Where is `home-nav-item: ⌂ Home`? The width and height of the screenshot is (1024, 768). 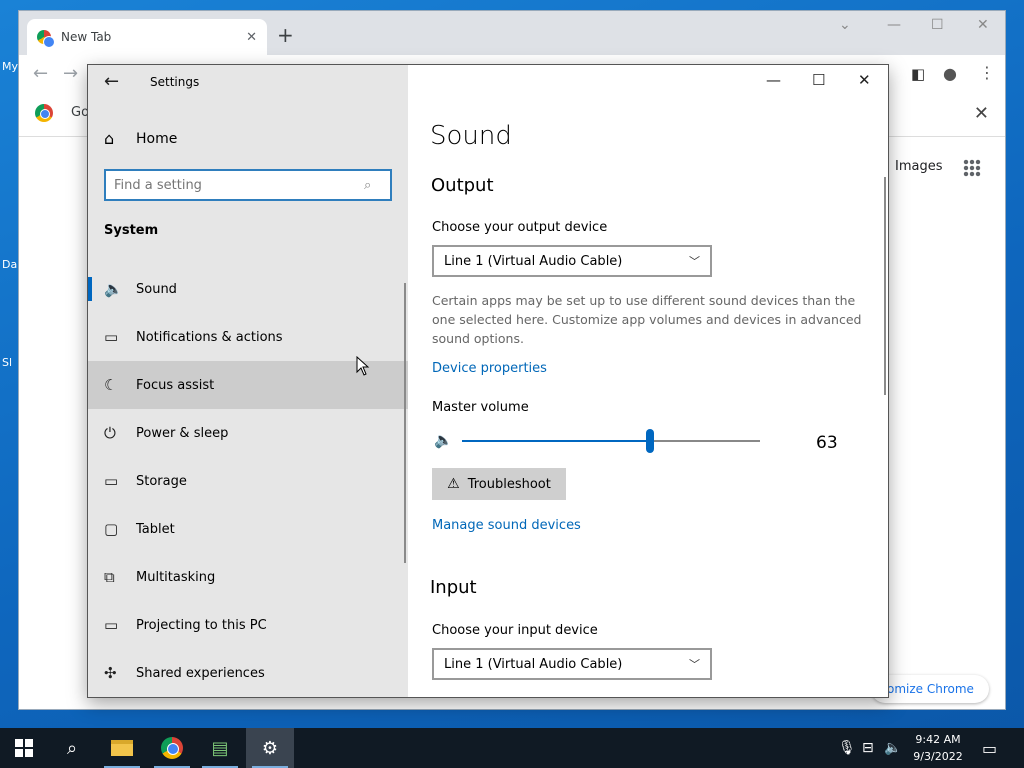 home-nav-item: ⌂ Home is located at coordinates (140, 138).